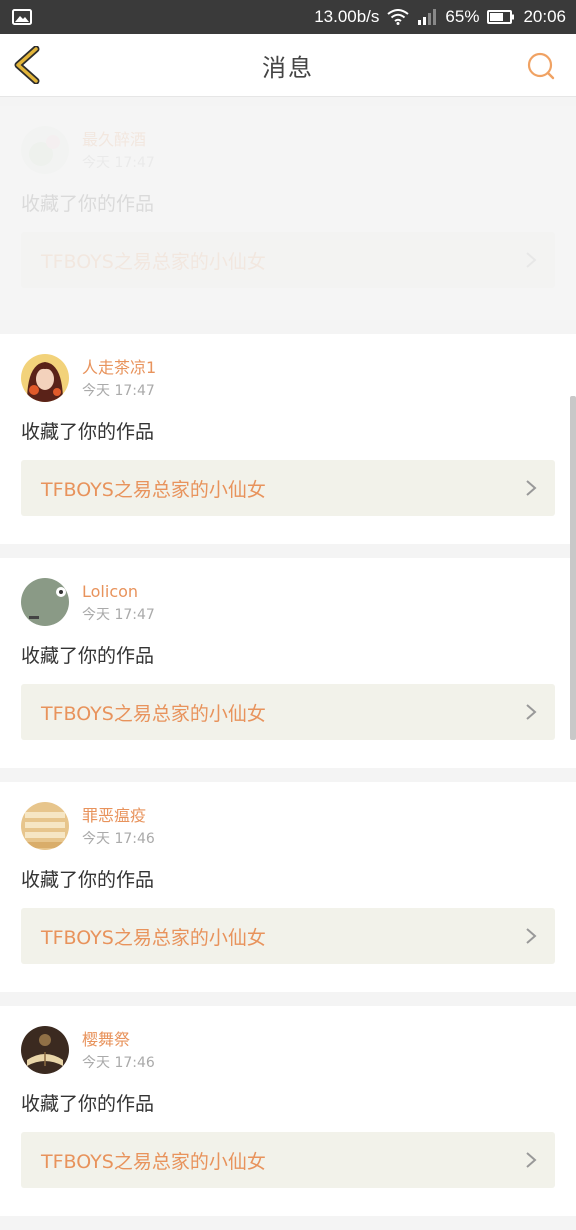 This screenshot has height=1230, width=576. What do you see at coordinates (22, 17) in the screenshot?
I see `image-icon` at bounding box center [22, 17].